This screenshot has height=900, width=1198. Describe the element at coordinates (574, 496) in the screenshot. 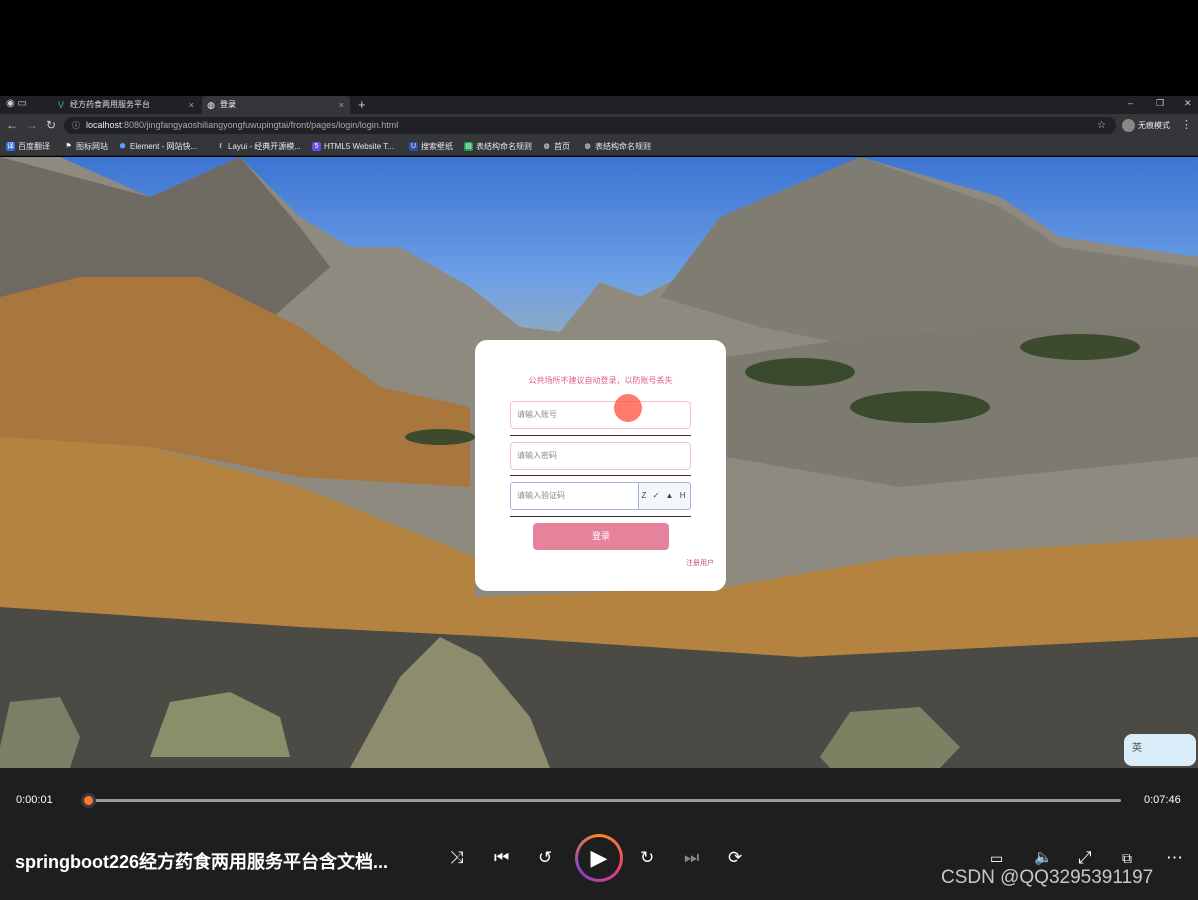

I see `captcha-input: 请输入验证码` at that location.